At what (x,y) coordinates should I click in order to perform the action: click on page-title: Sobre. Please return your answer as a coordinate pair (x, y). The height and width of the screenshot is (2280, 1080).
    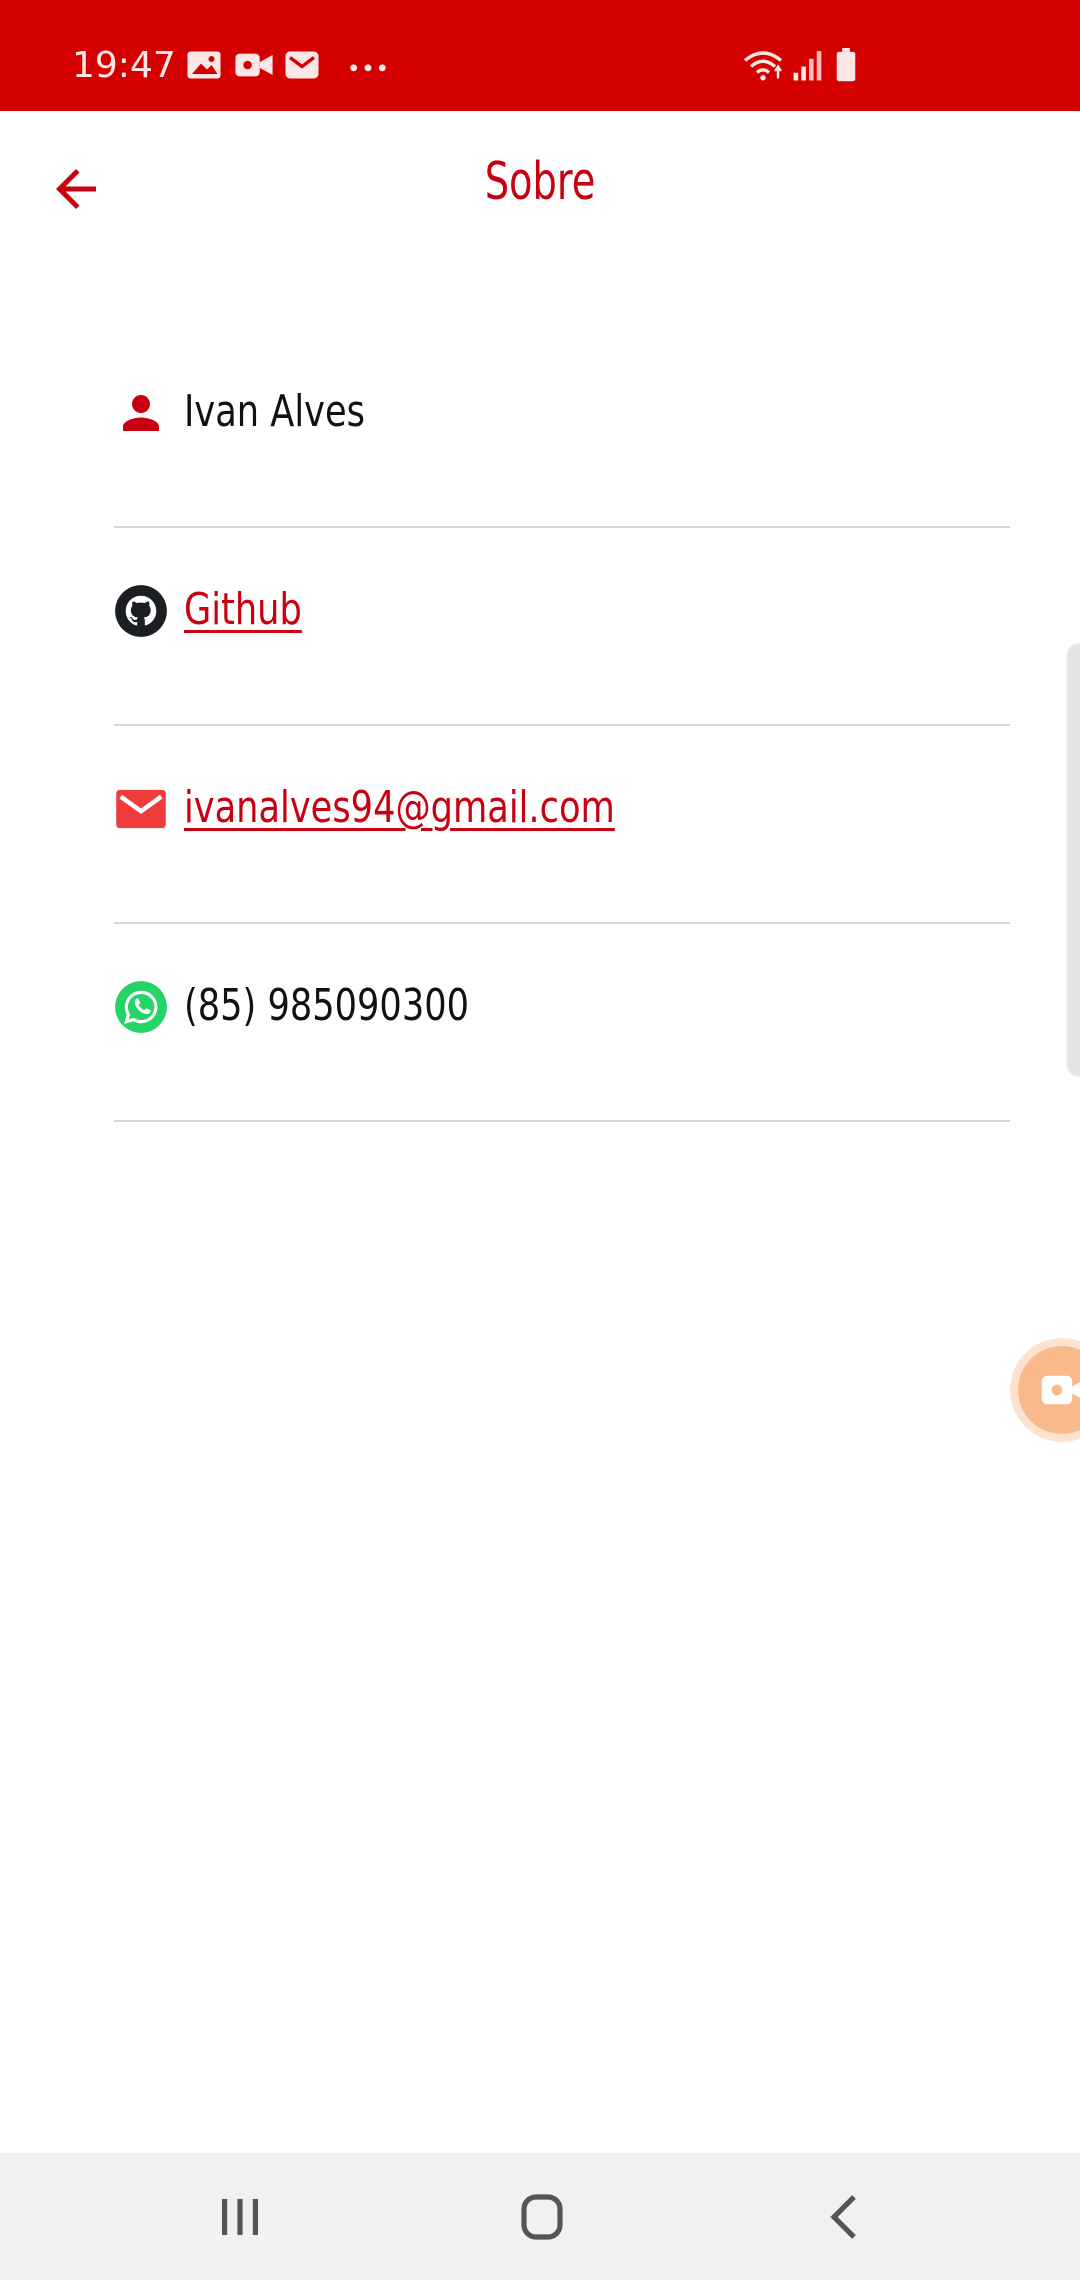
    Looking at the image, I should click on (540, 182).